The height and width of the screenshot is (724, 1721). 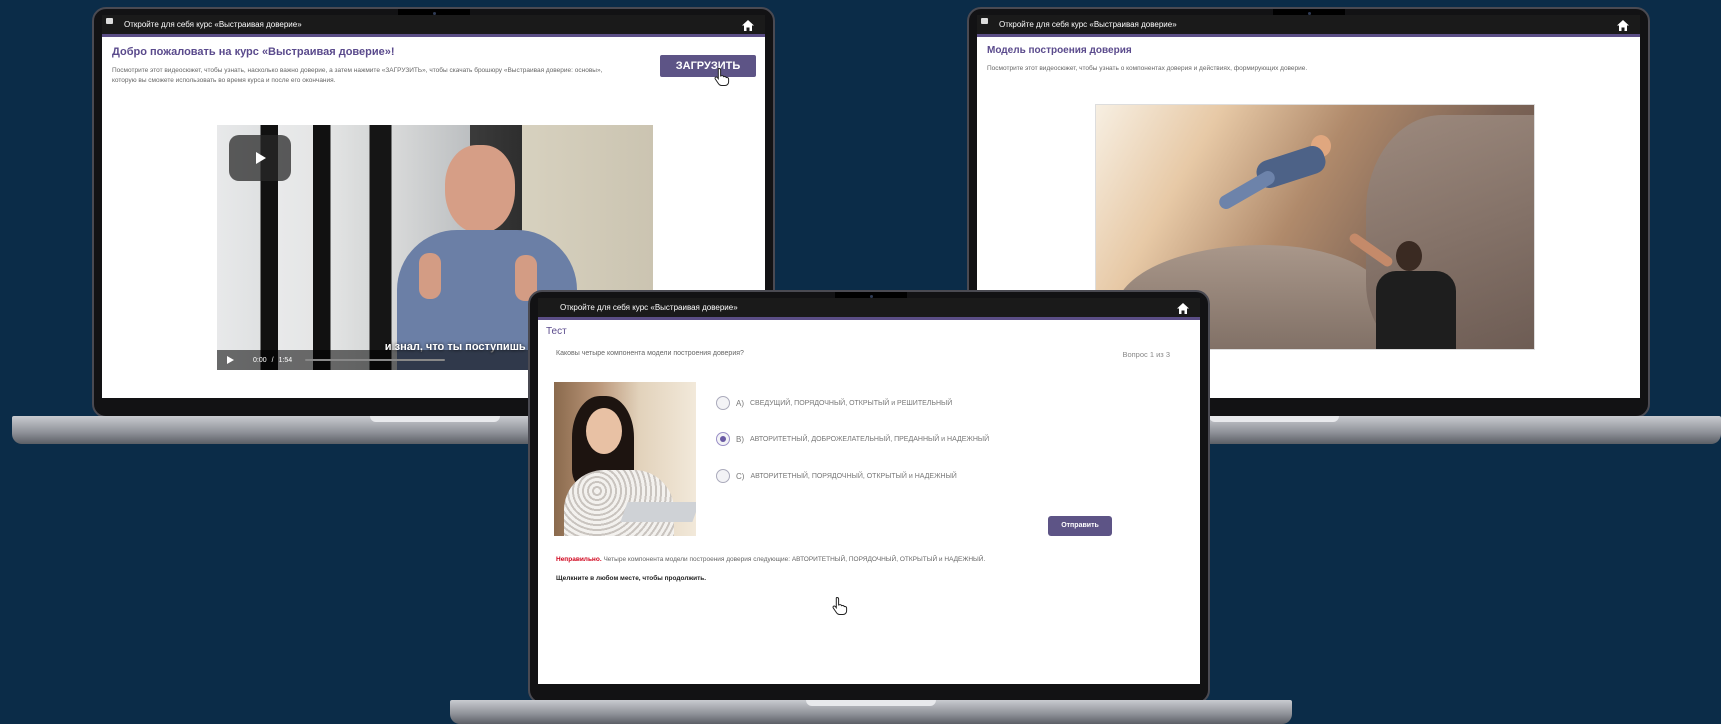 What do you see at coordinates (579, 559) in the screenshot?
I see `feedback-label: Неправильно.` at bounding box center [579, 559].